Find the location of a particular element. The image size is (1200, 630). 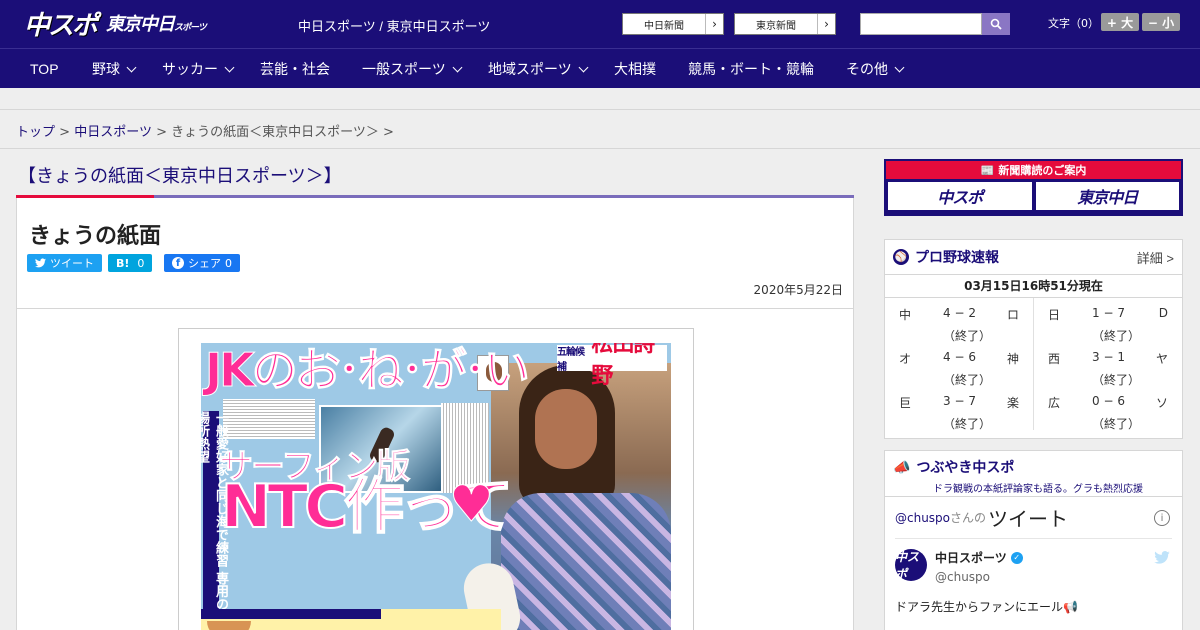

tweet-author: 中日スポーツ ✓ is located at coordinates (1053, 557).